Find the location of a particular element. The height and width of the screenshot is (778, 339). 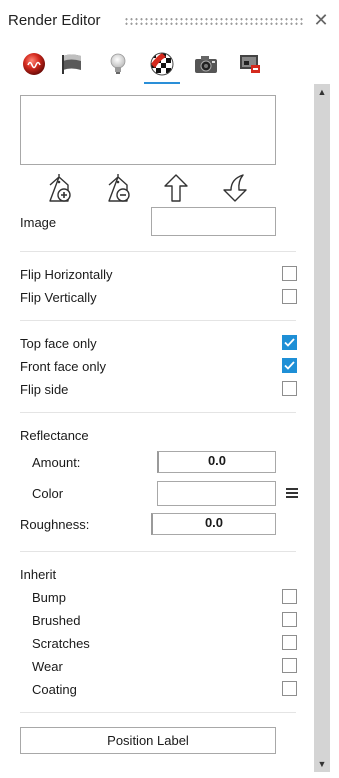

red-sphere-icon is located at coordinates (34, 64).